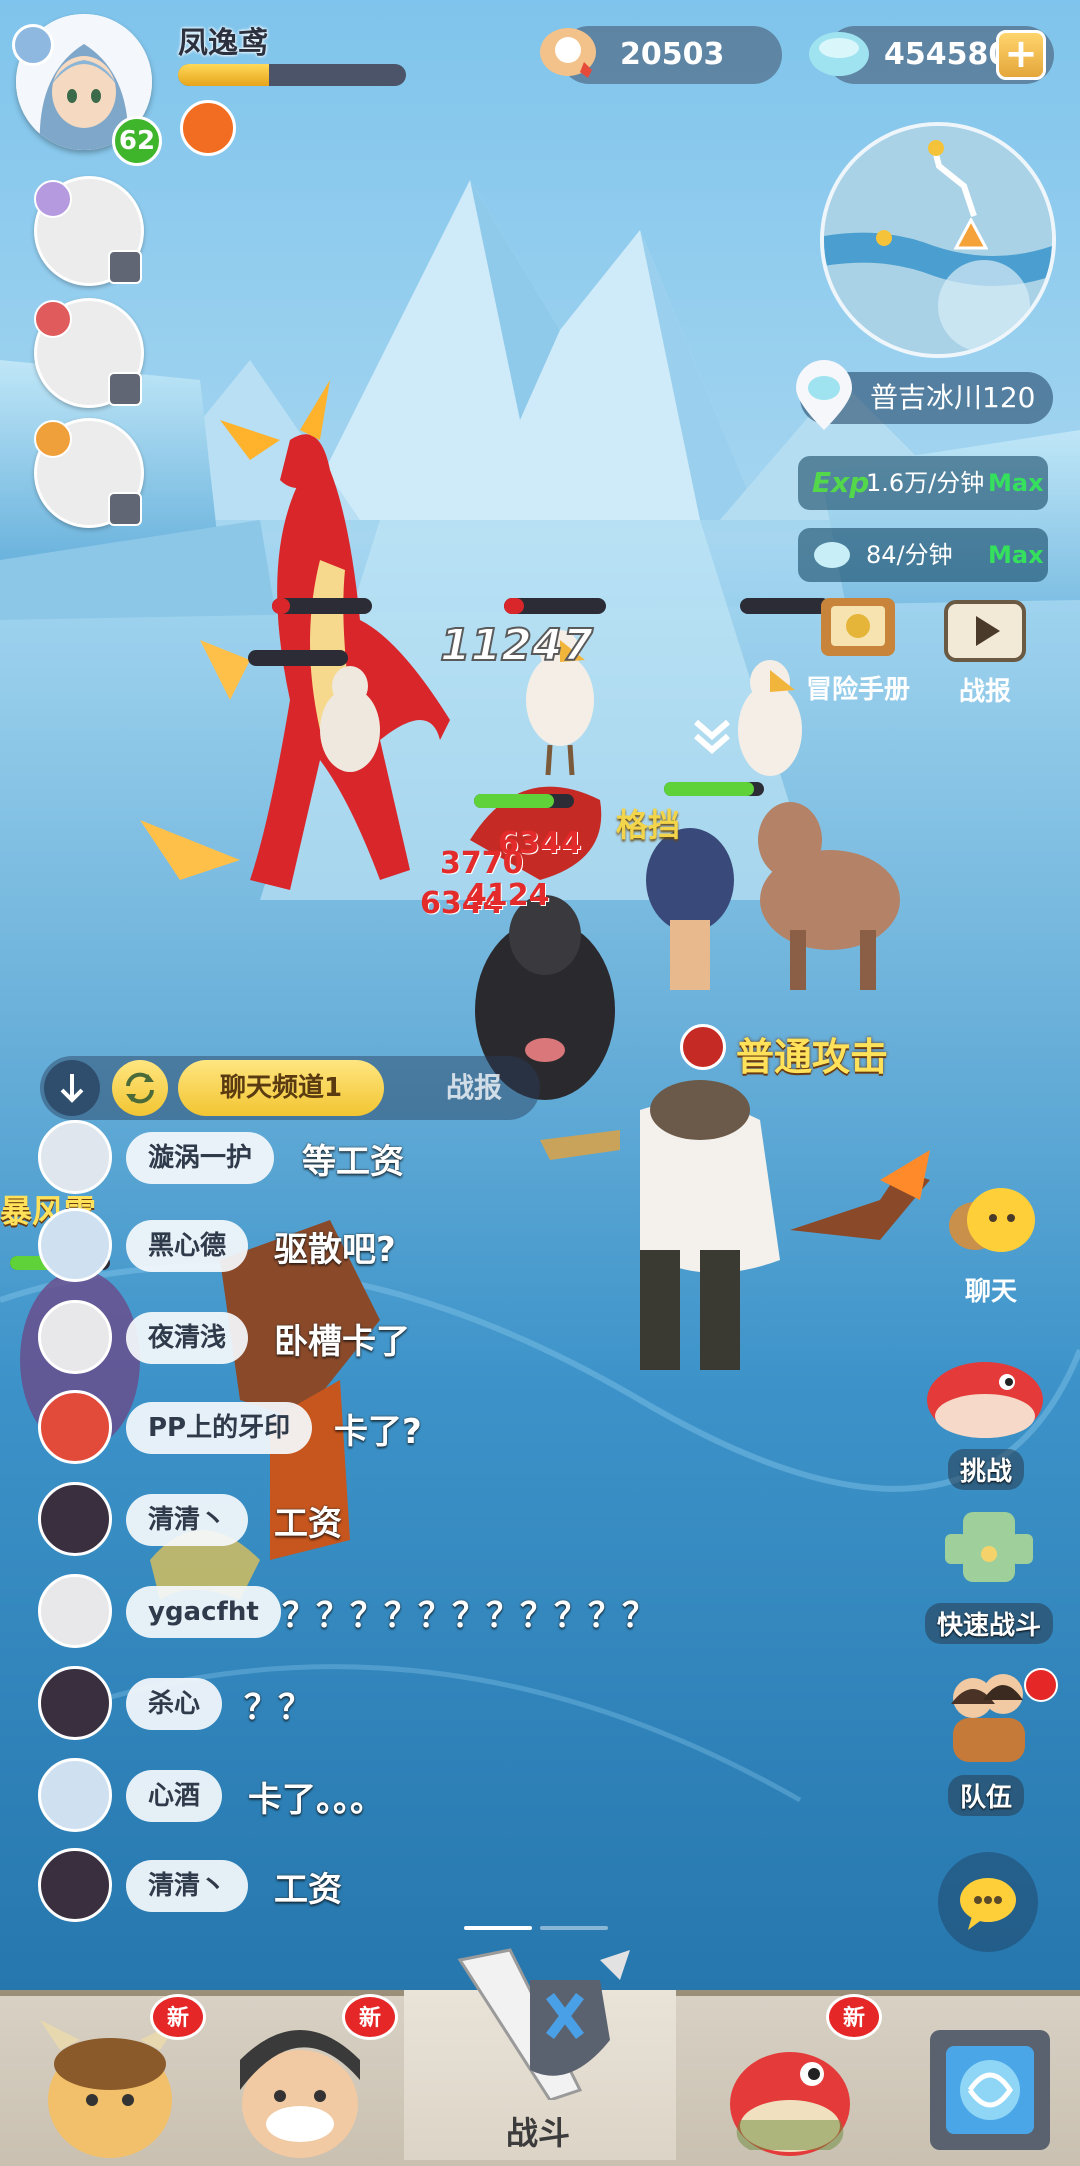 Image resolution: width=1080 pixels, height=2166 pixels. I want to click on mage-class-icon, so click(53, 199).